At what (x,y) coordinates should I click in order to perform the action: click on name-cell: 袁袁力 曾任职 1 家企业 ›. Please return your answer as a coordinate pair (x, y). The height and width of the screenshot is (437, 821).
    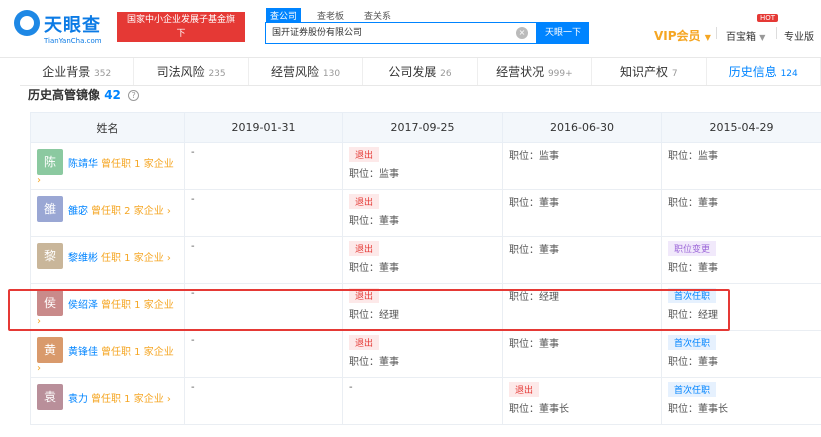
    Looking at the image, I should click on (107, 401).